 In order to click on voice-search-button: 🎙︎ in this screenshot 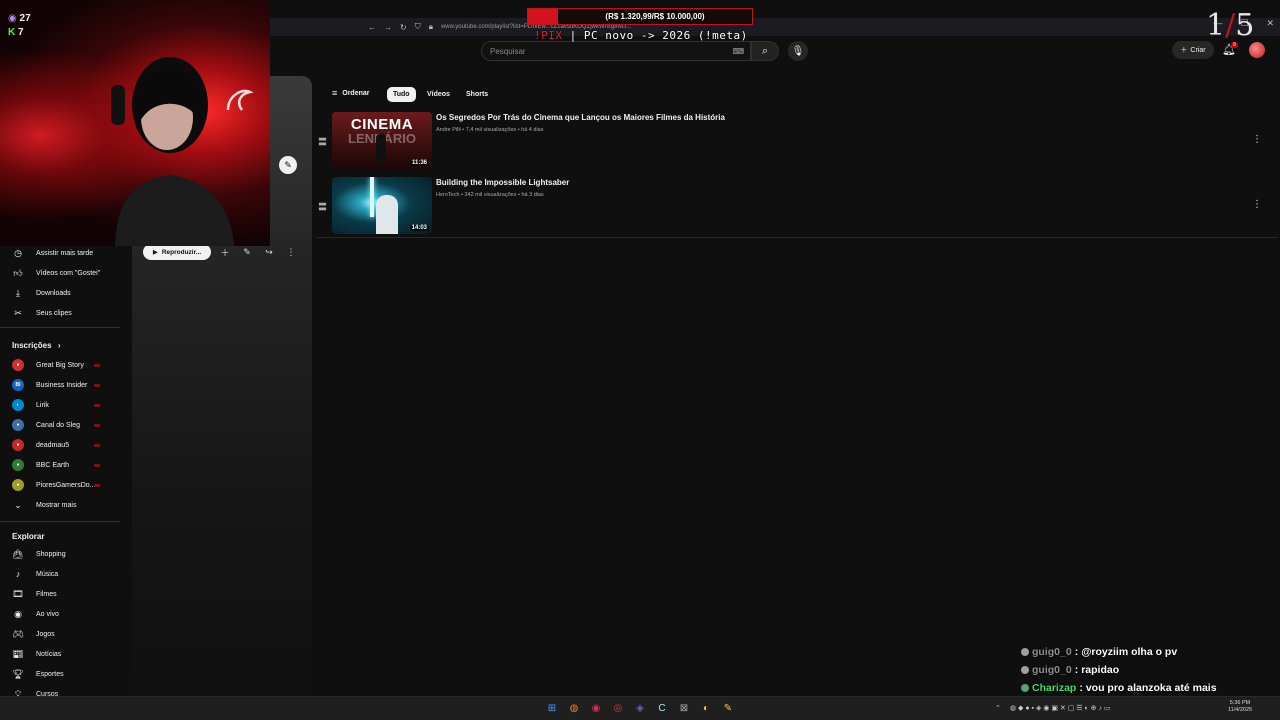, I will do `click(798, 51)`.